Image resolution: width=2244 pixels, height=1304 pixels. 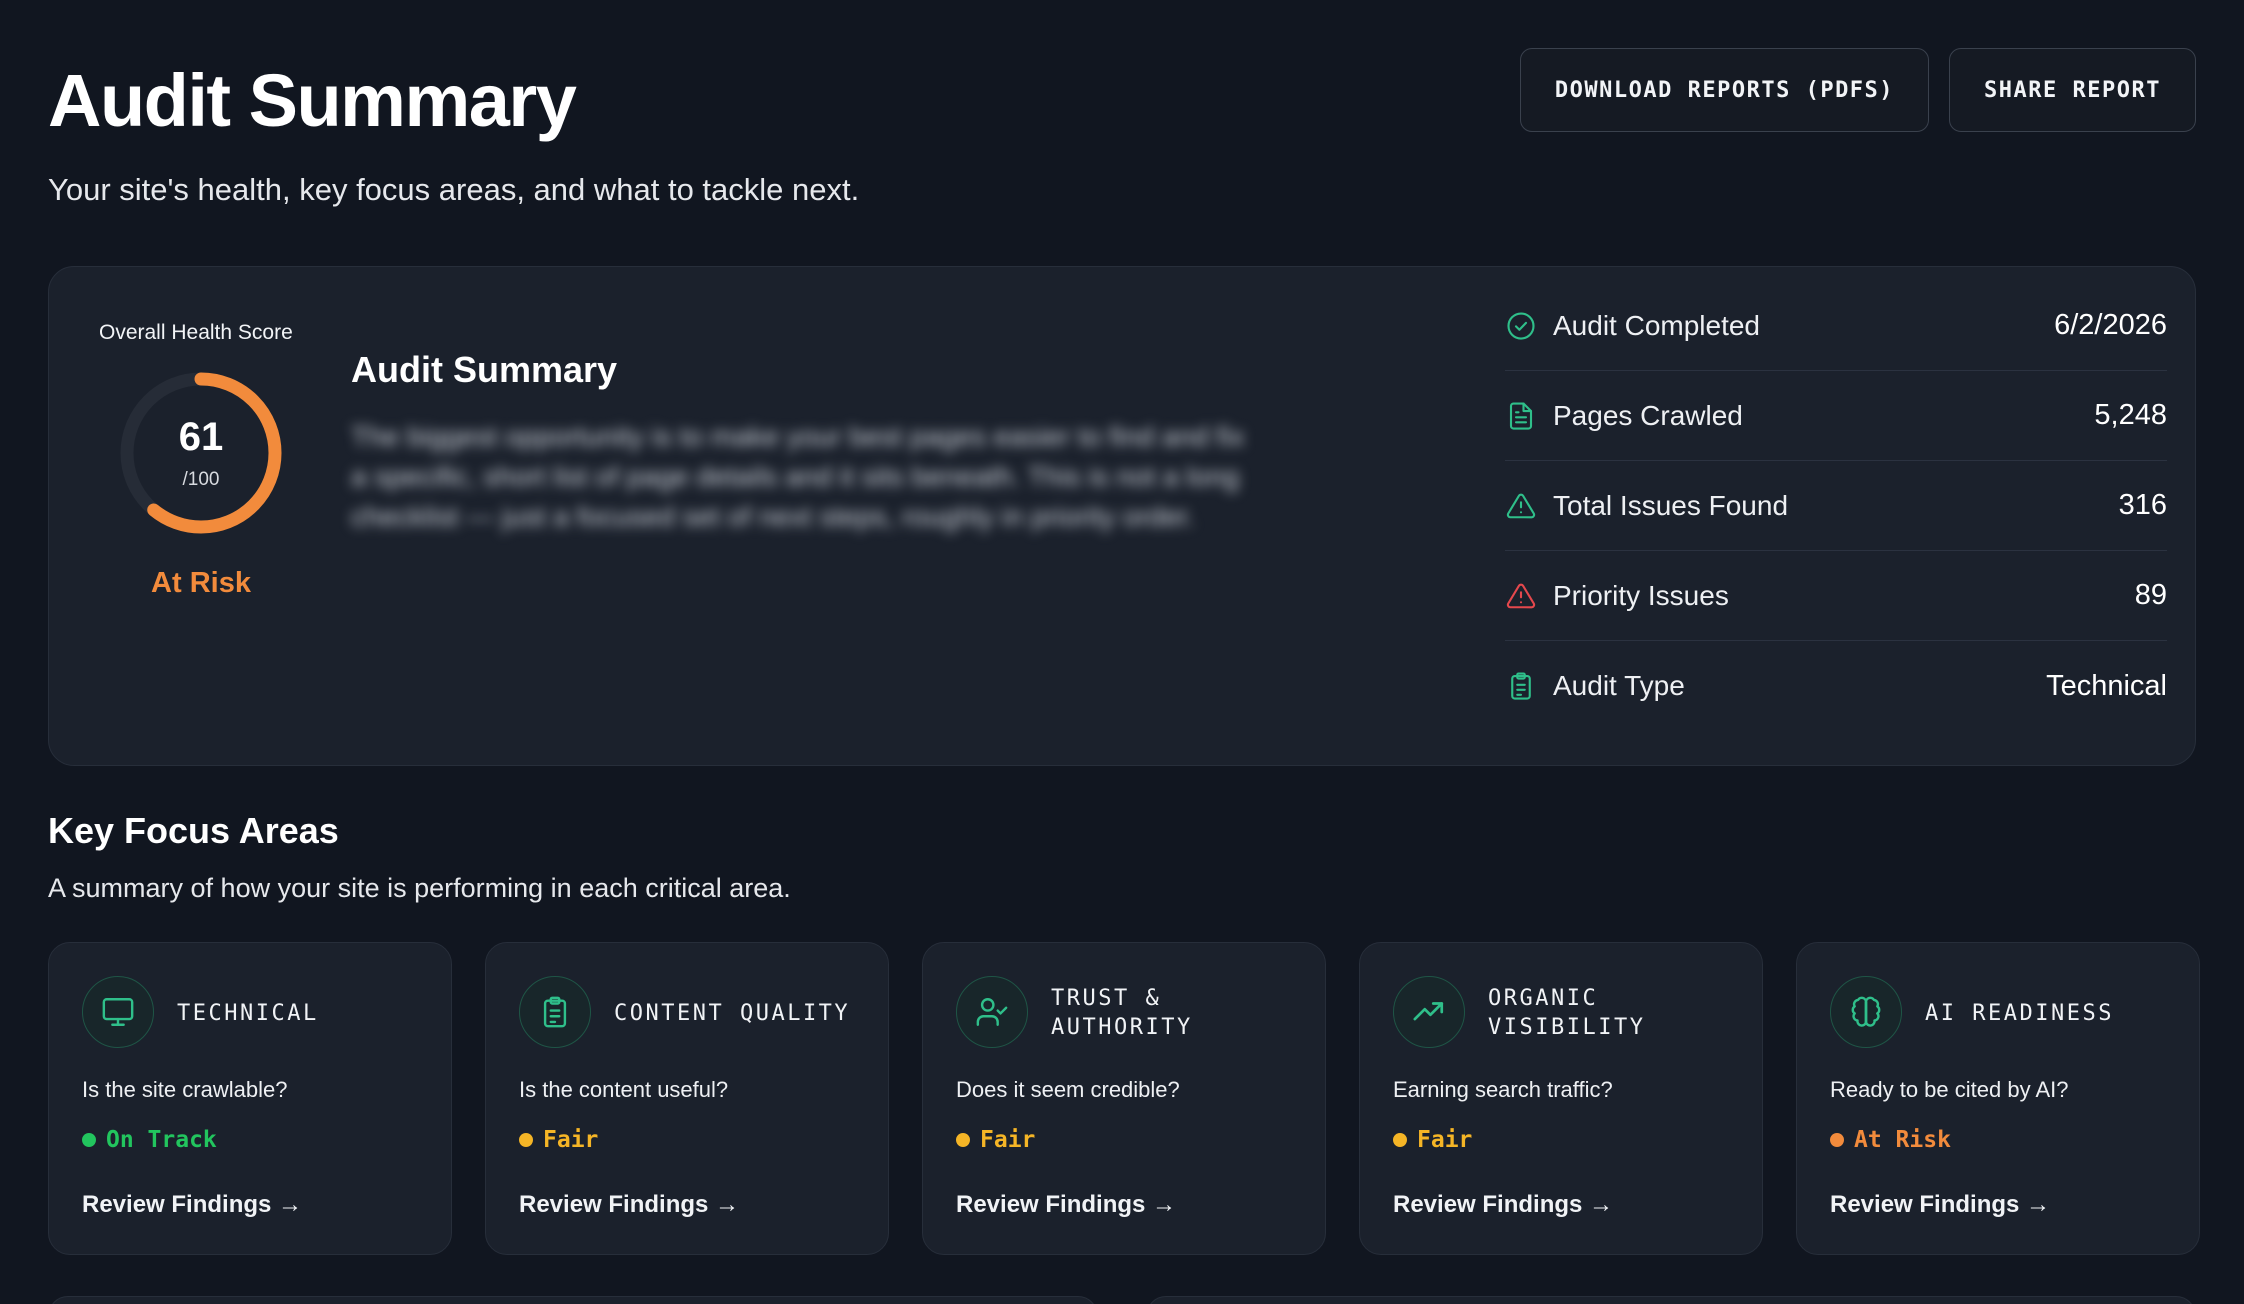 What do you see at coordinates (1429, 1012) in the screenshot?
I see `trending-up-icon` at bounding box center [1429, 1012].